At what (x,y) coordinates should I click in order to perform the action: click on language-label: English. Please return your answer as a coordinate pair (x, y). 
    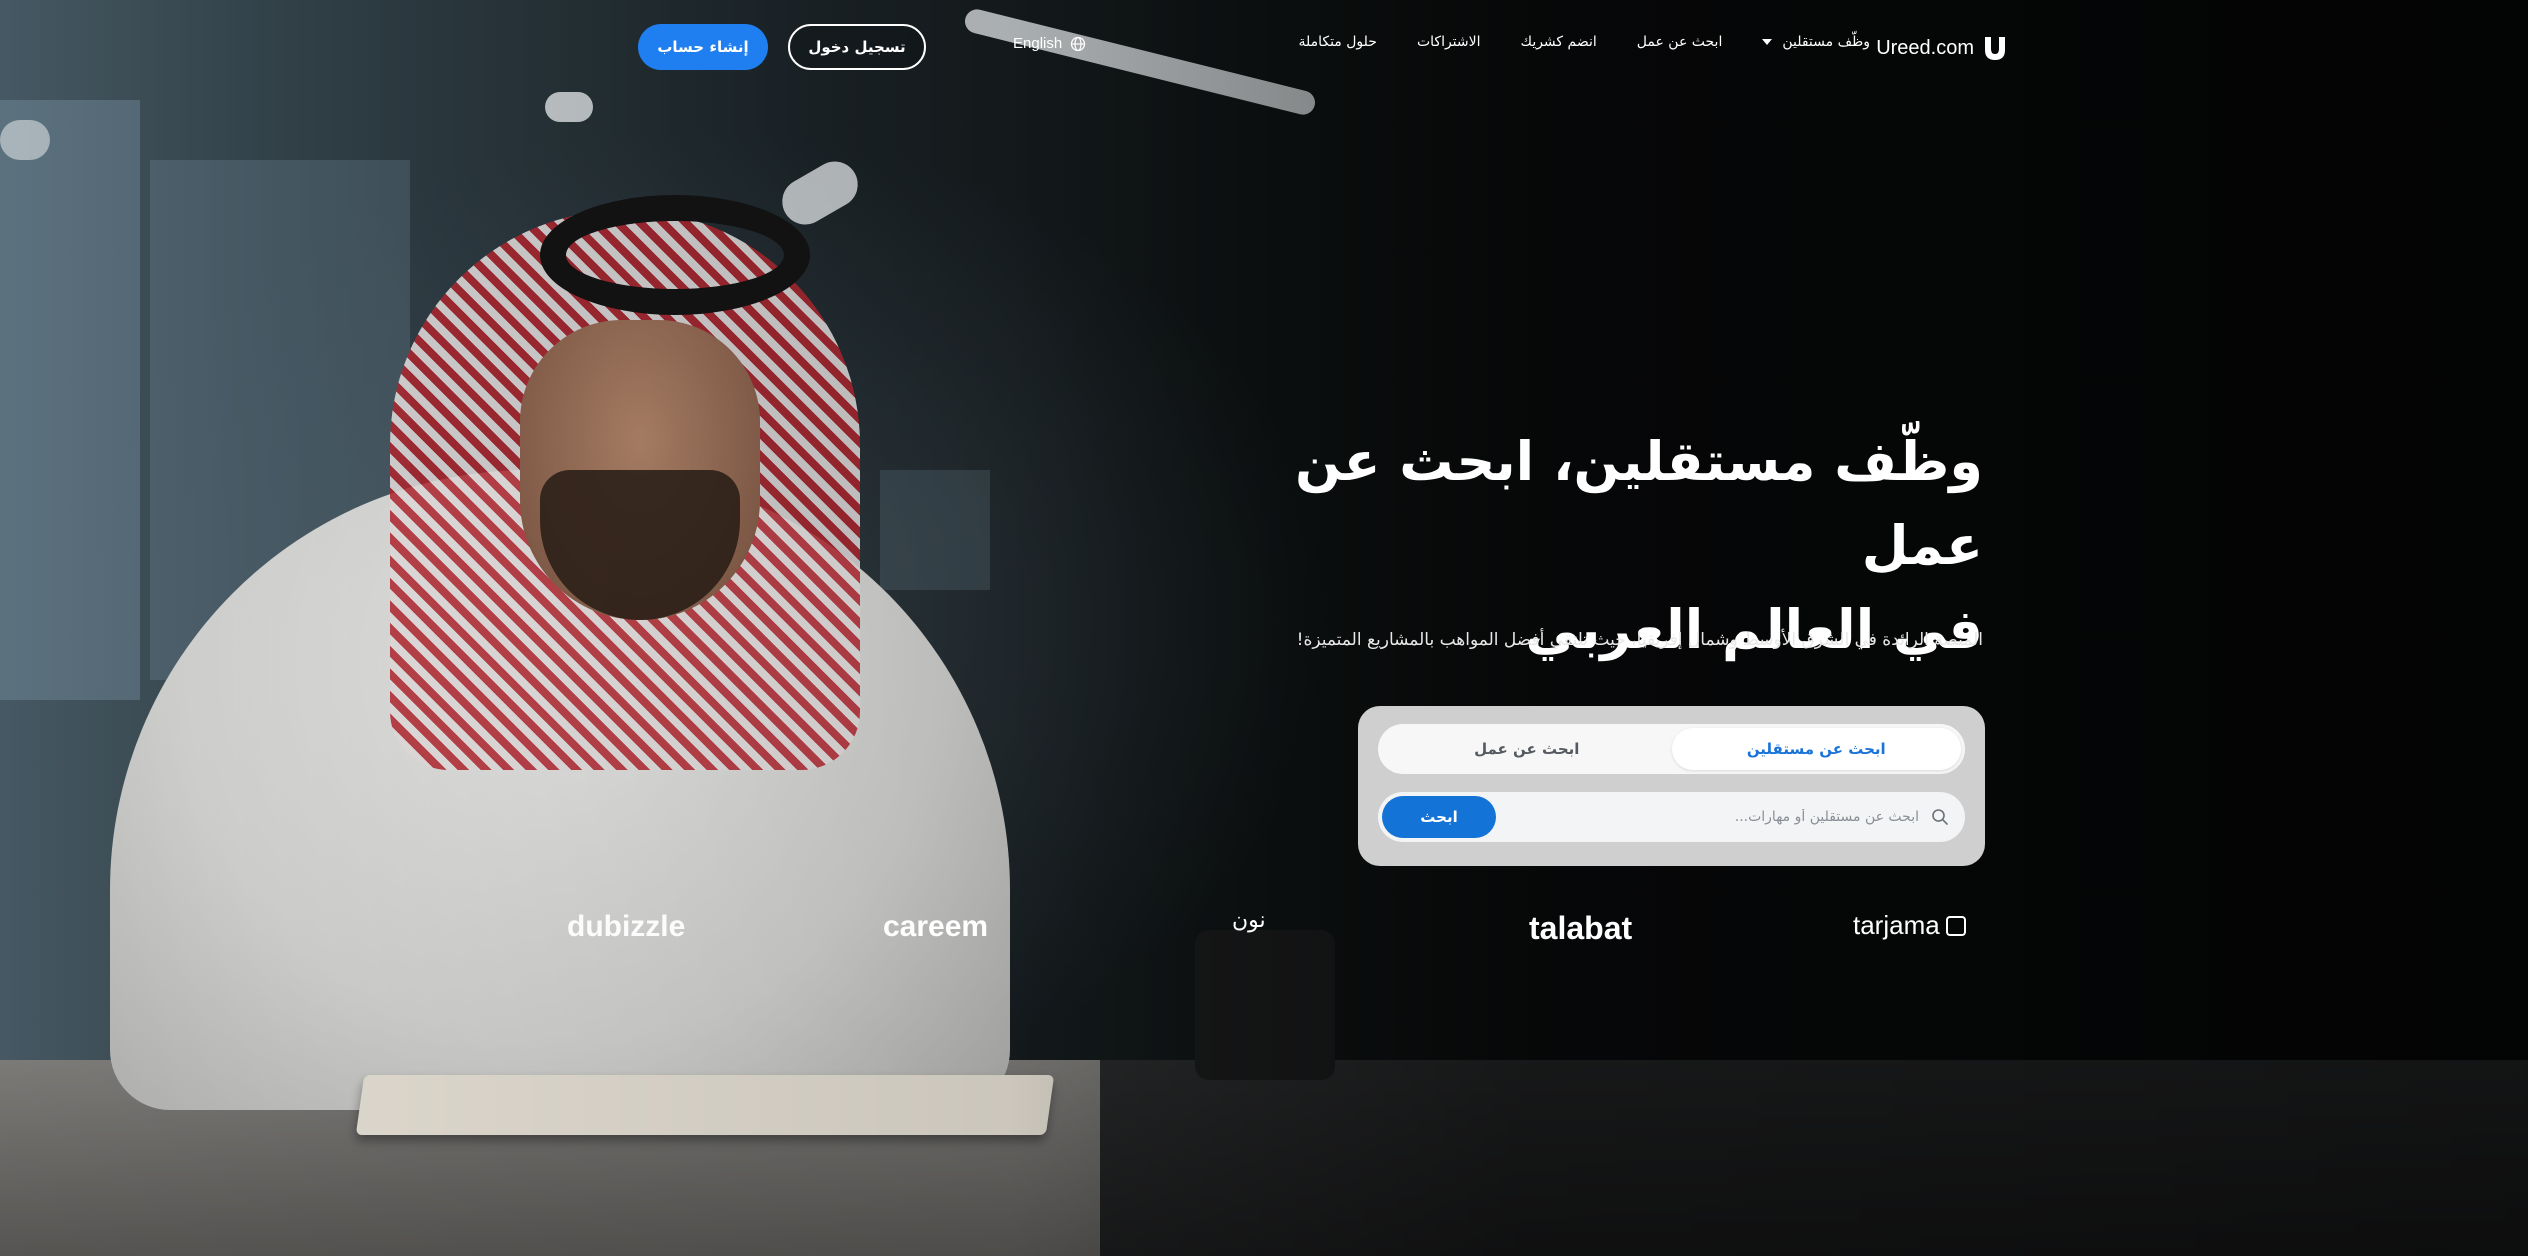
    Looking at the image, I should click on (1038, 43).